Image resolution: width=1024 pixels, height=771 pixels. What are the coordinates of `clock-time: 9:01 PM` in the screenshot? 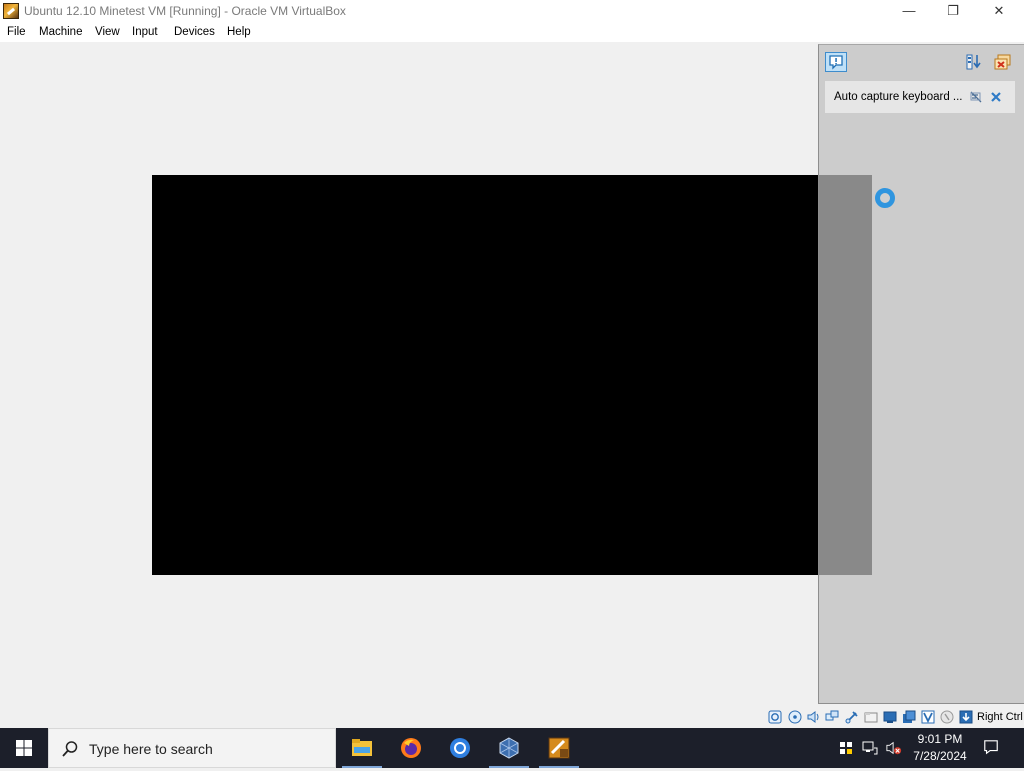 It's located at (940, 739).